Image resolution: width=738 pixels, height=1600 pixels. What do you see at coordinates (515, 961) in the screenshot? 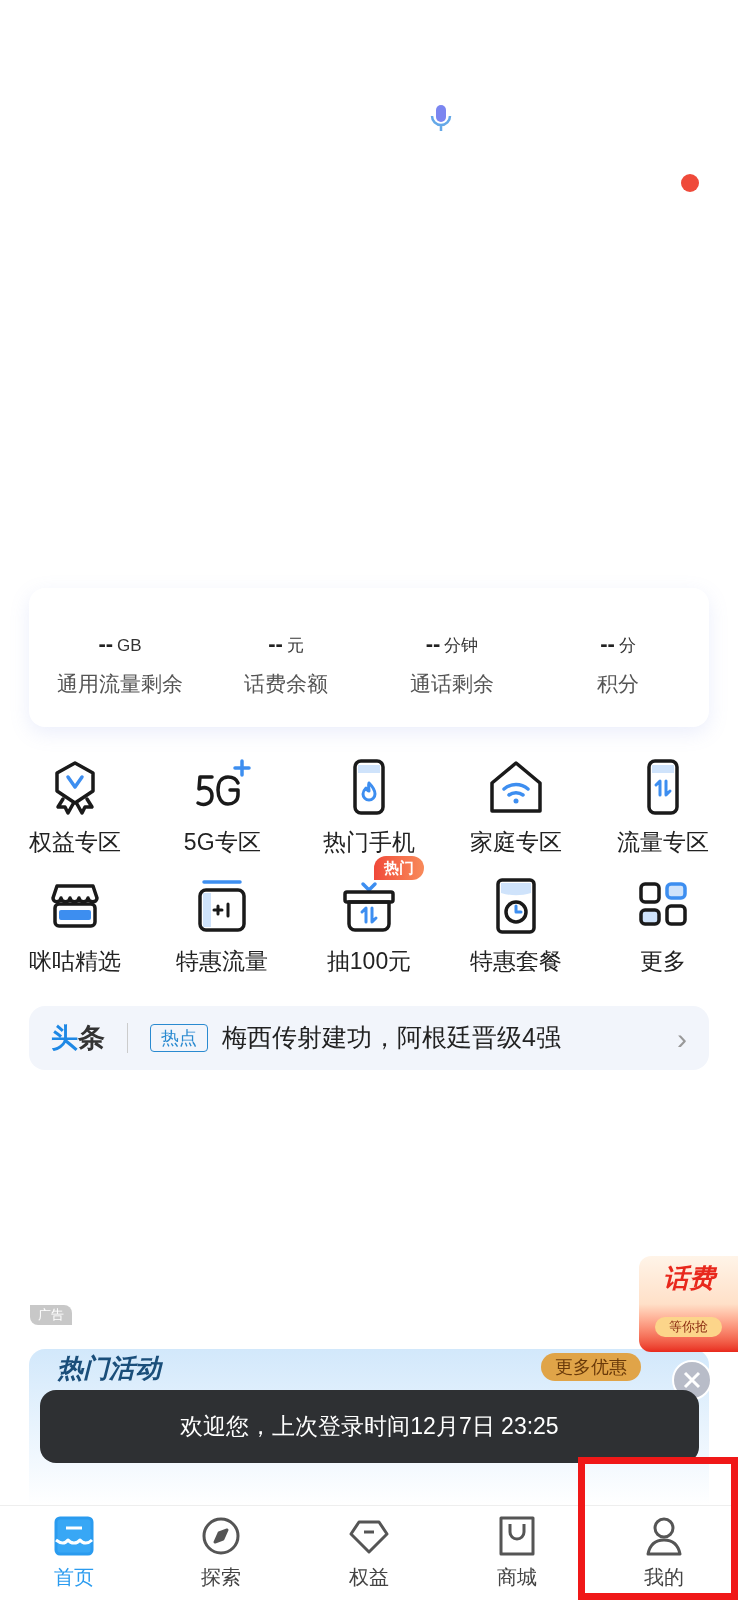
I see `service-label: 特惠套餐` at bounding box center [515, 961].